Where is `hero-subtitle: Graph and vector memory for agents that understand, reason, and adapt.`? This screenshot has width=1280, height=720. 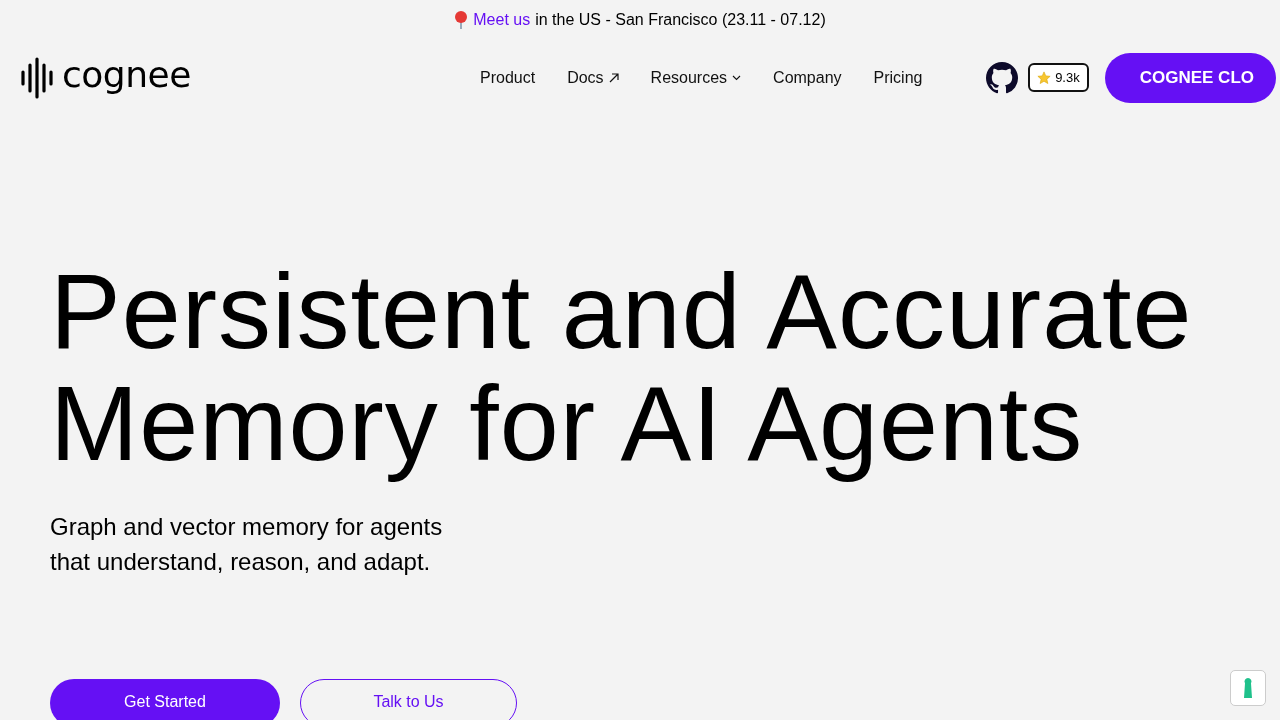 hero-subtitle: Graph and vector memory for agents that understand, reason, and adapt. is located at coordinates (247, 544).